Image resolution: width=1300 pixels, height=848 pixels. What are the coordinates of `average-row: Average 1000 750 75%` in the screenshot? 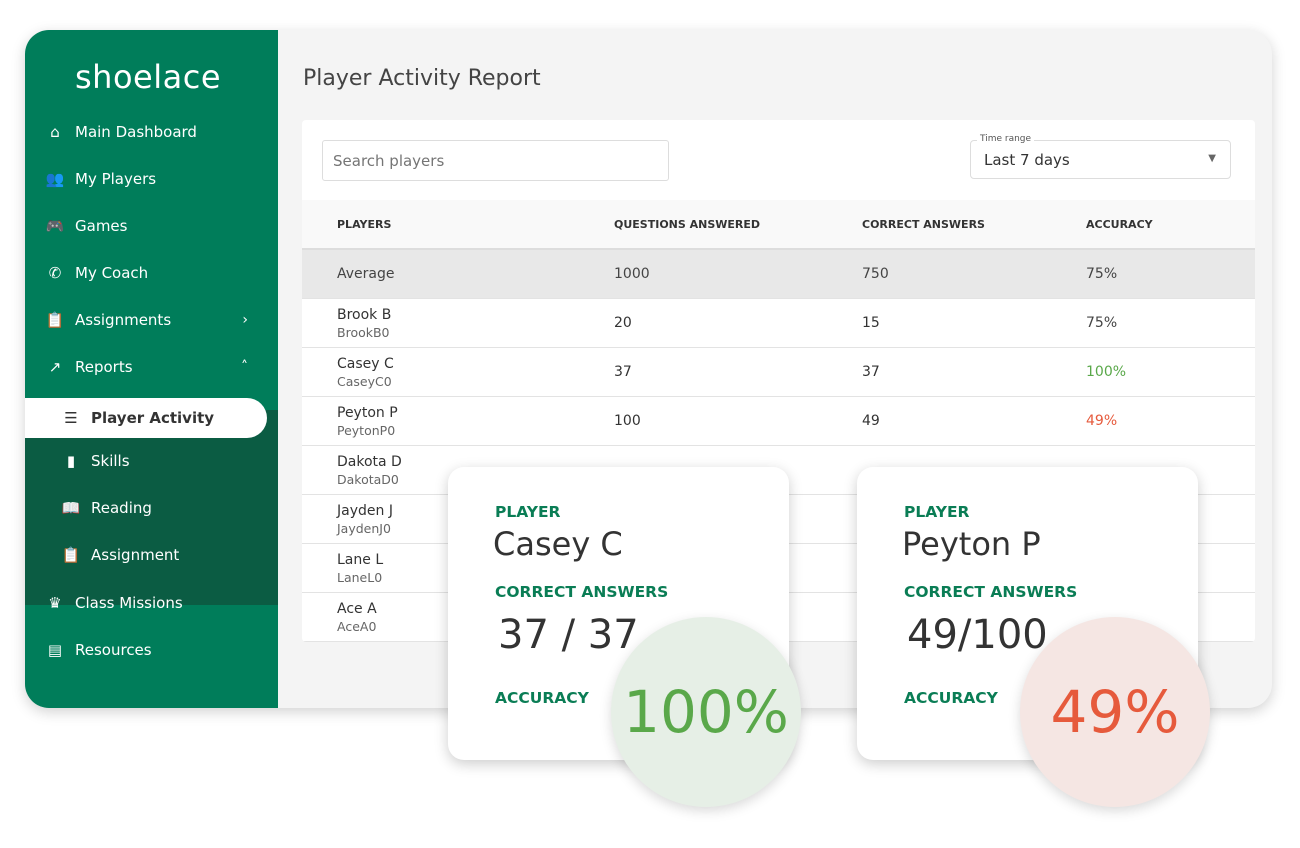 It's located at (778, 274).